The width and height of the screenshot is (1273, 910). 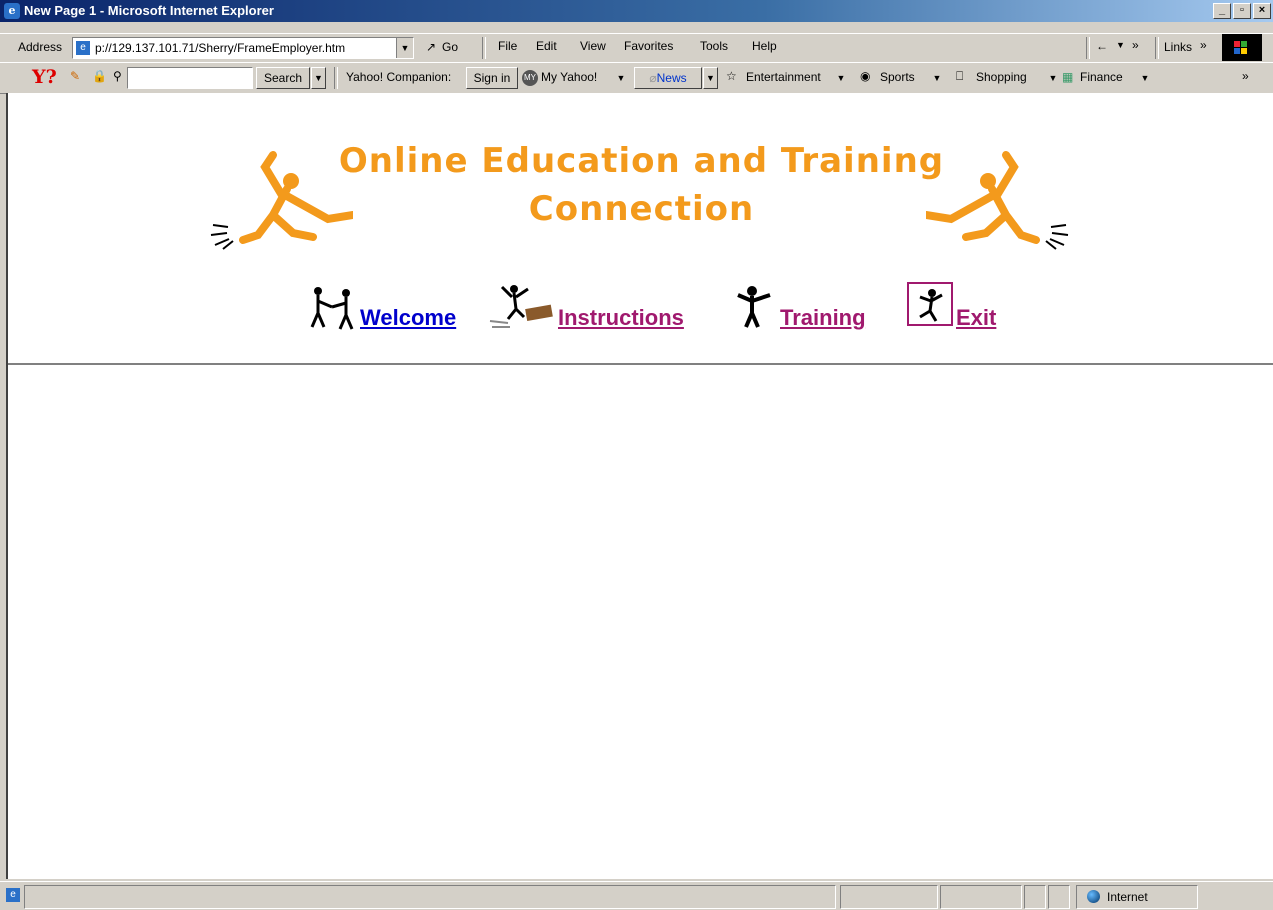 What do you see at coordinates (1093, 896) in the screenshot?
I see `globe-icon` at bounding box center [1093, 896].